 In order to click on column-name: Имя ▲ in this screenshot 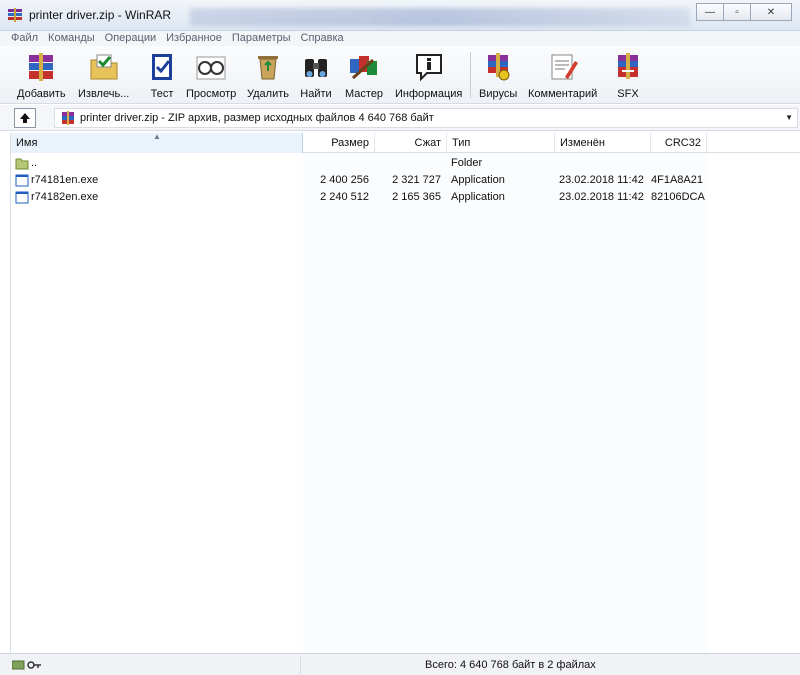, I will do `click(157, 142)`.